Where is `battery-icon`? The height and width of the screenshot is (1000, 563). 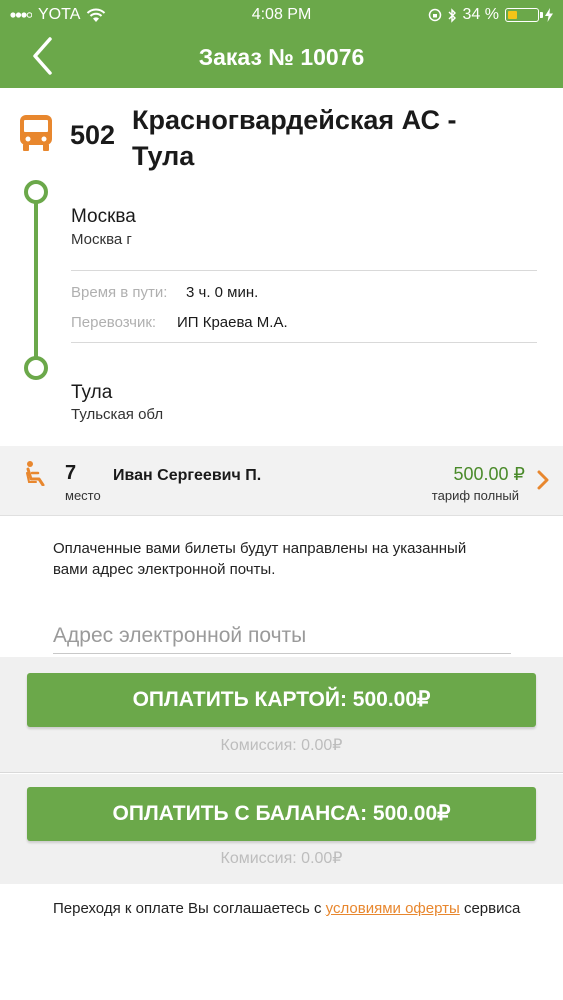 battery-icon is located at coordinates (524, 15).